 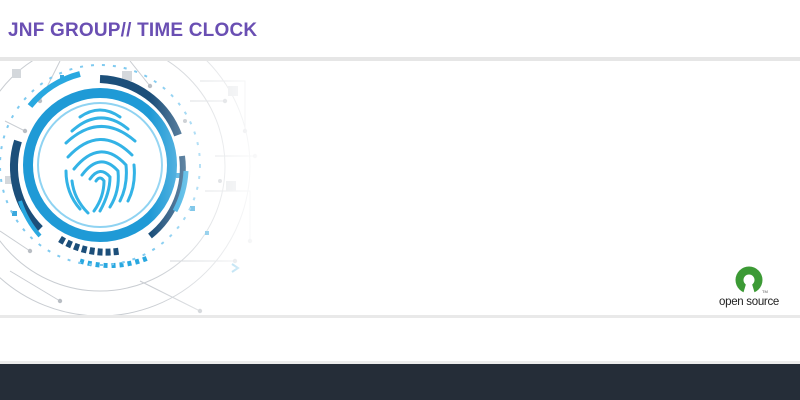 I want to click on header: JNF GROUP// TIME CLOCK, so click(x=400, y=28).